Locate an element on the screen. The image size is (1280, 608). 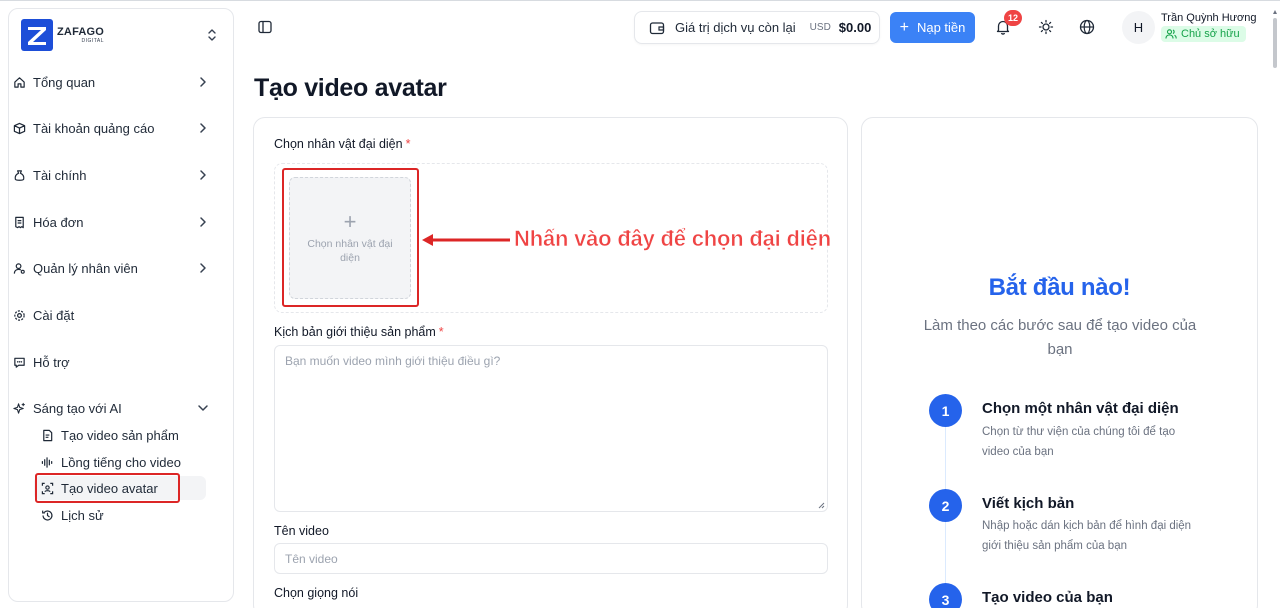
history-icon is located at coordinates (47, 515).